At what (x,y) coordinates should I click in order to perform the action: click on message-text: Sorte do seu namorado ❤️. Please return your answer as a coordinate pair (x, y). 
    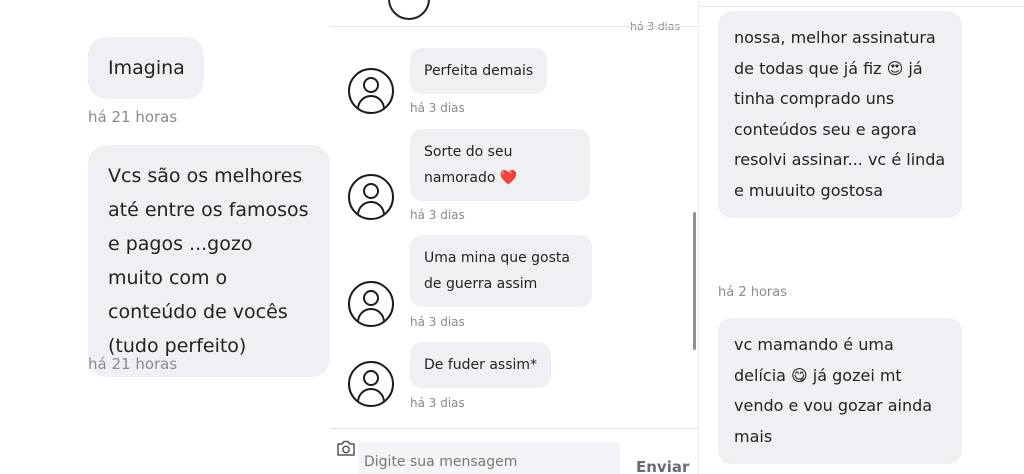
    Looking at the image, I should click on (471, 165).